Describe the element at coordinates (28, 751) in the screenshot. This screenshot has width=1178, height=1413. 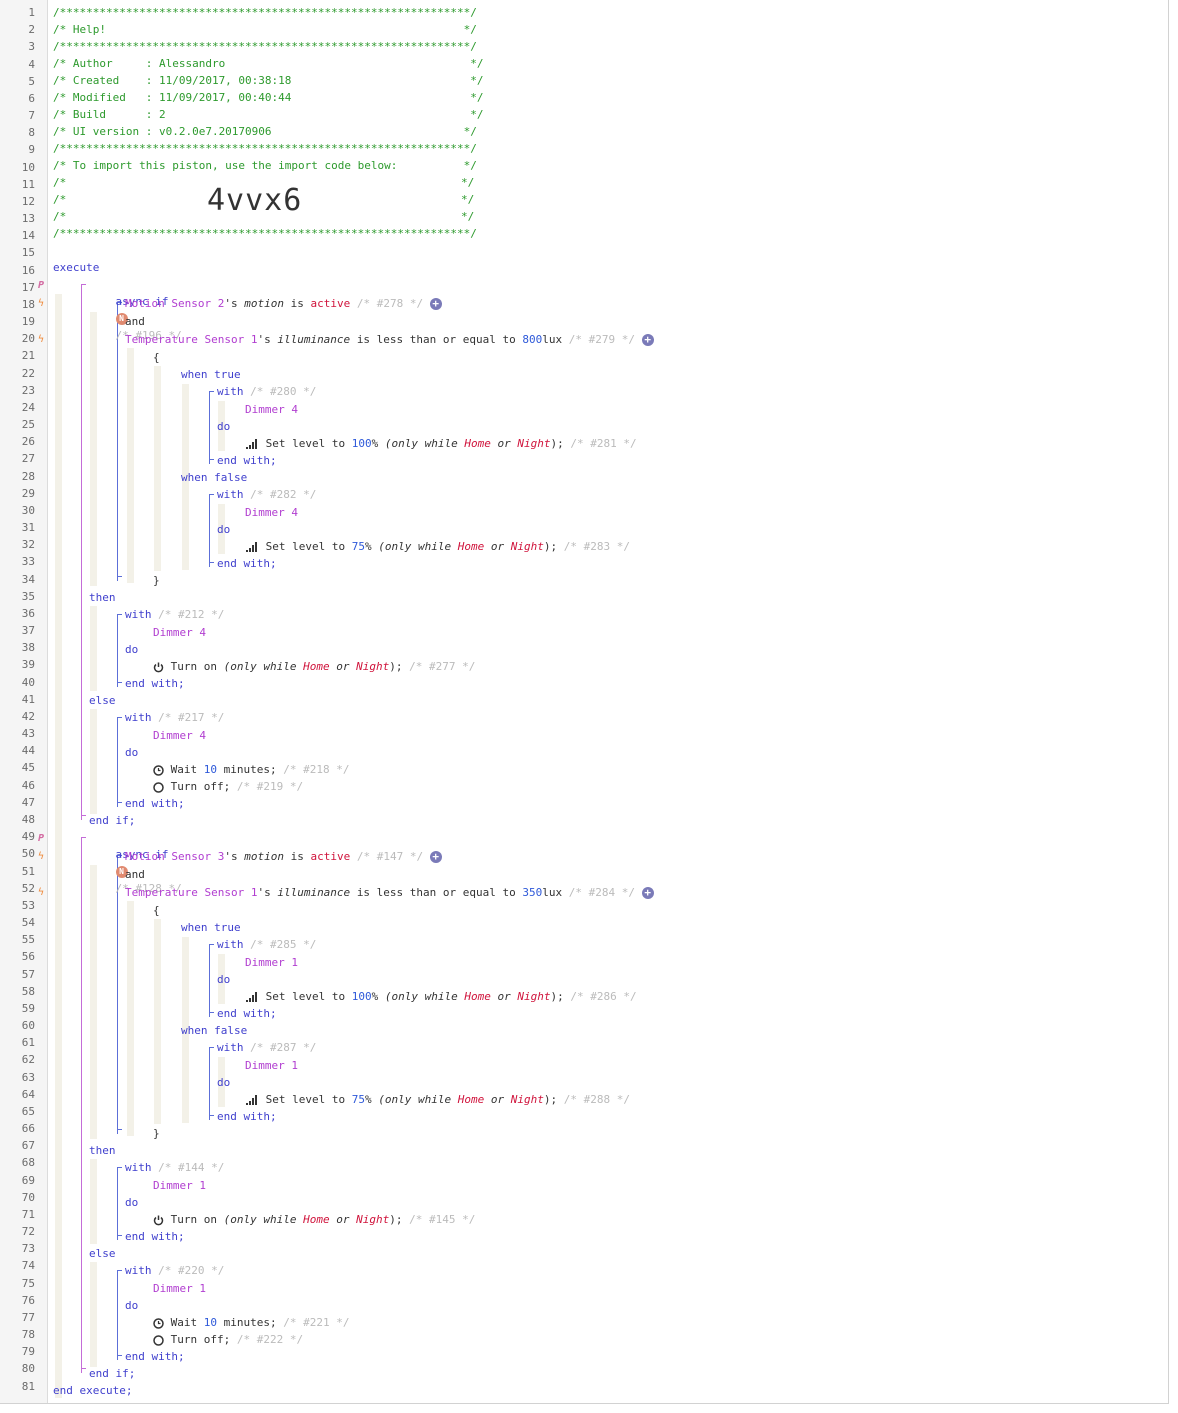
I see `line-number: 44` at that location.